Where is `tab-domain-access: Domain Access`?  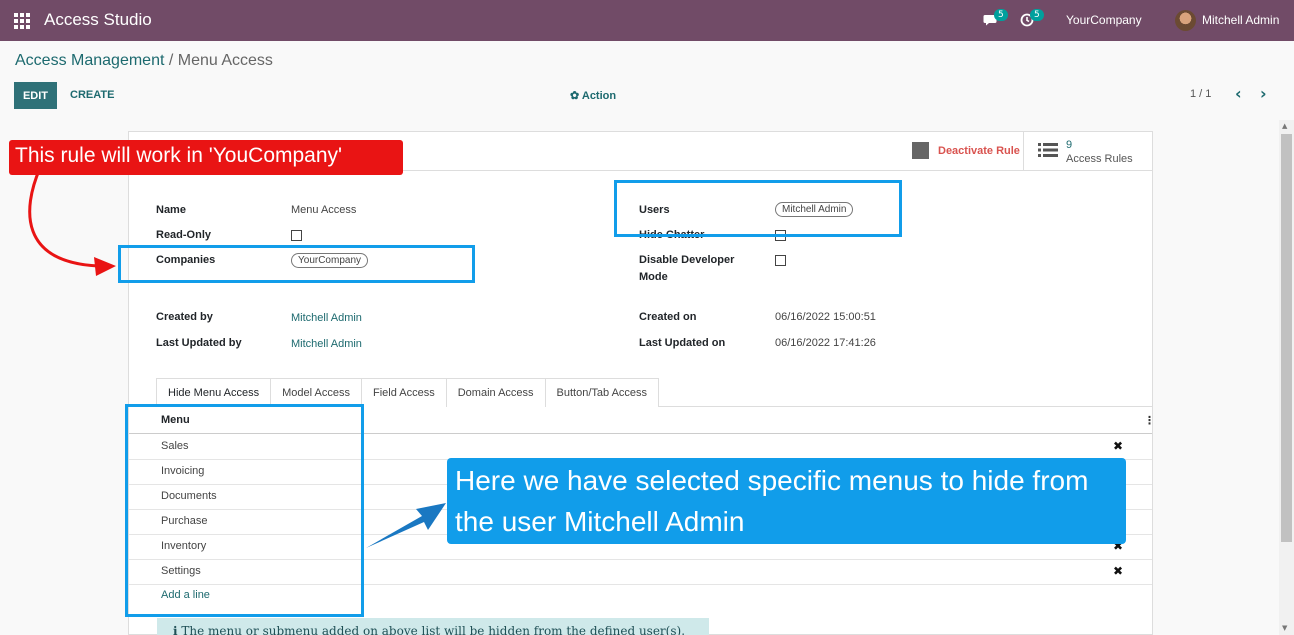
tab-domain-access: Domain Access is located at coordinates (495, 392).